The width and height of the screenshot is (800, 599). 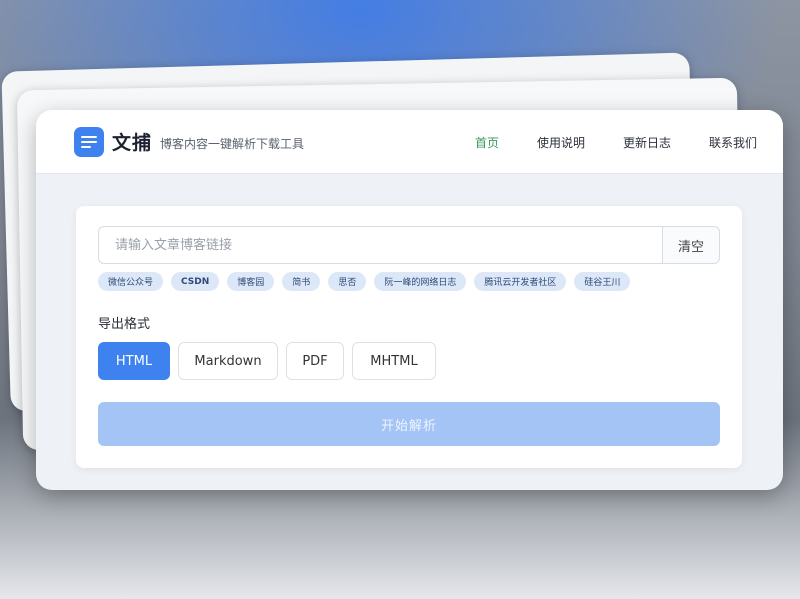 I want to click on site-tag-jianshu: 简书, so click(x=301, y=281).